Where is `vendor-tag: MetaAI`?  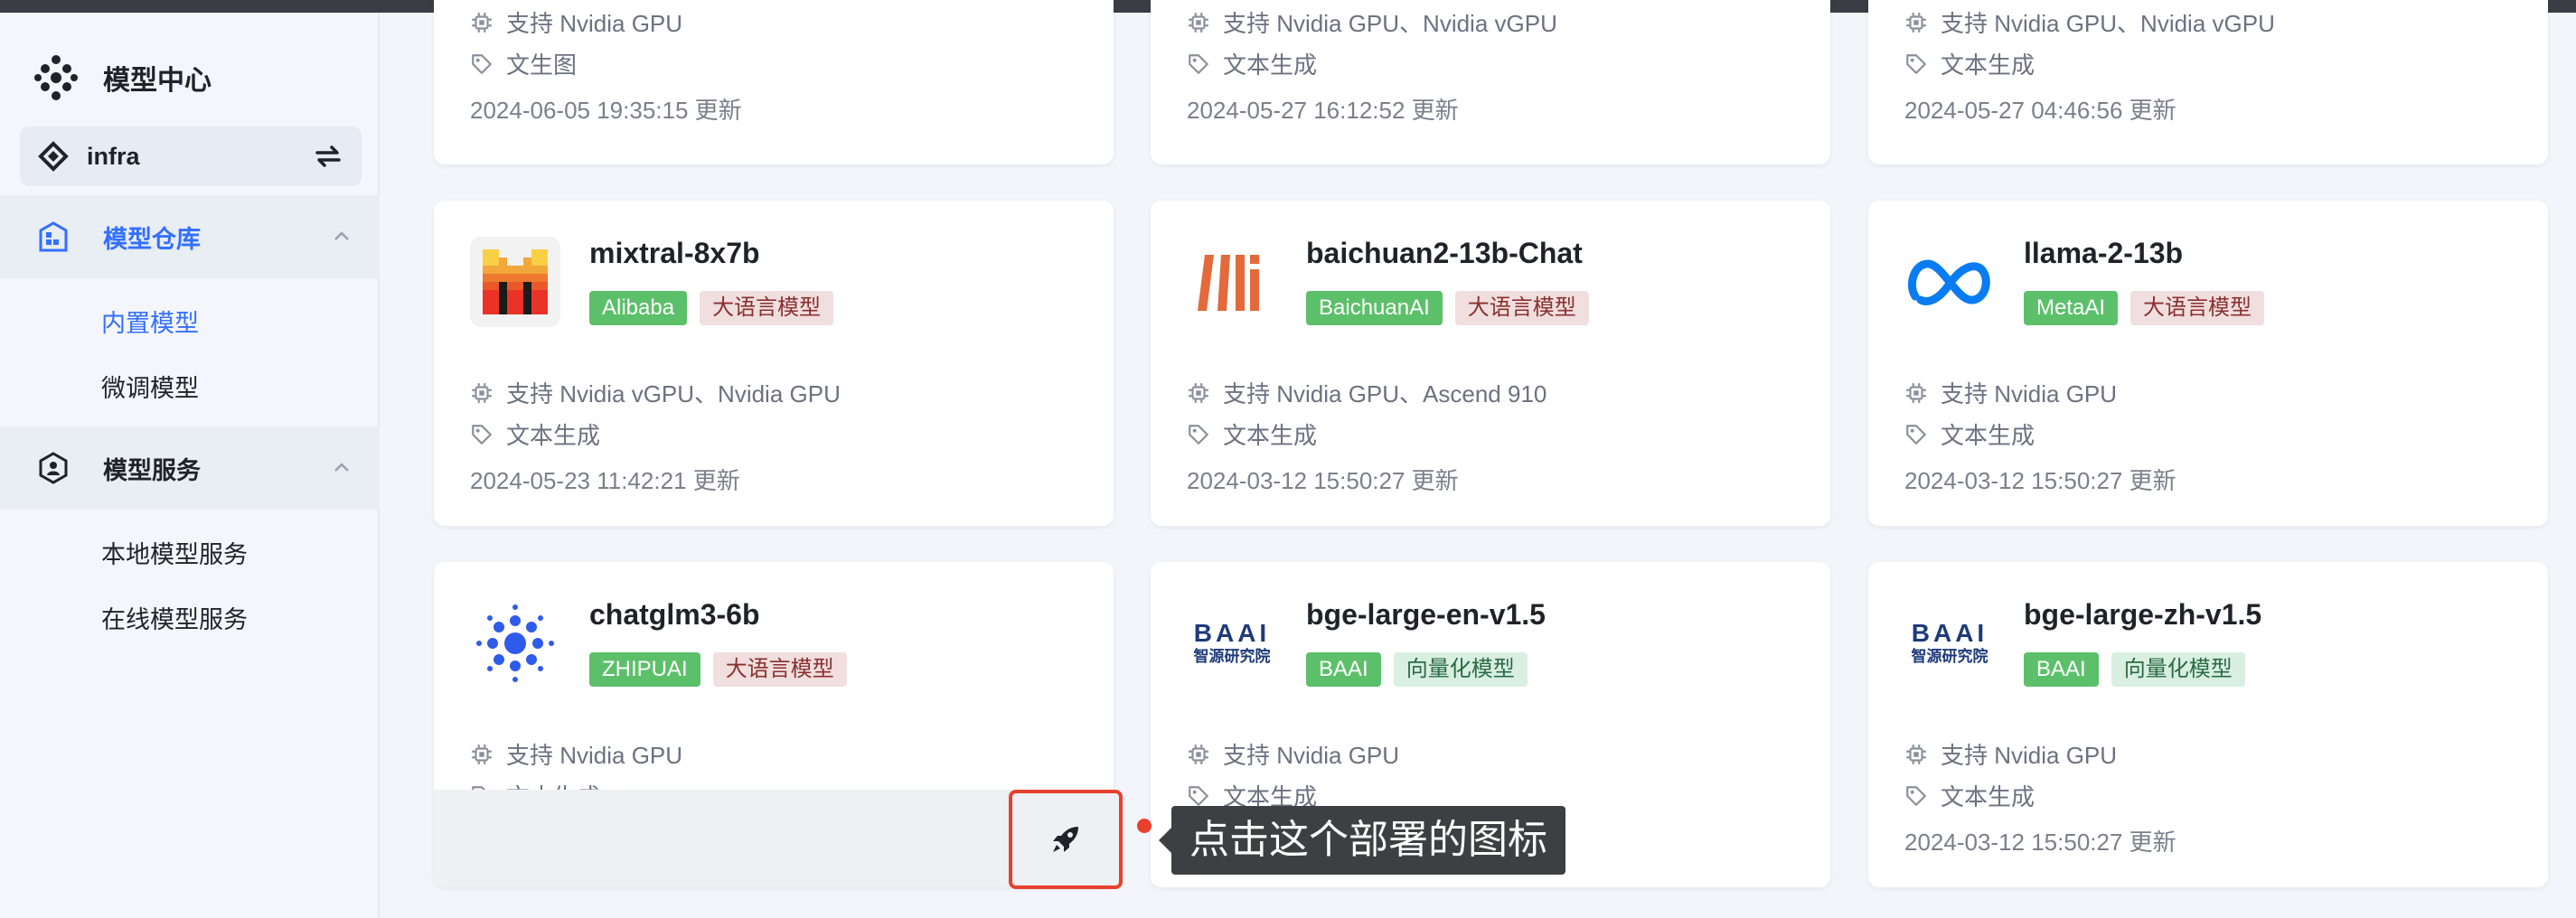 vendor-tag: MetaAI is located at coordinates (2071, 308).